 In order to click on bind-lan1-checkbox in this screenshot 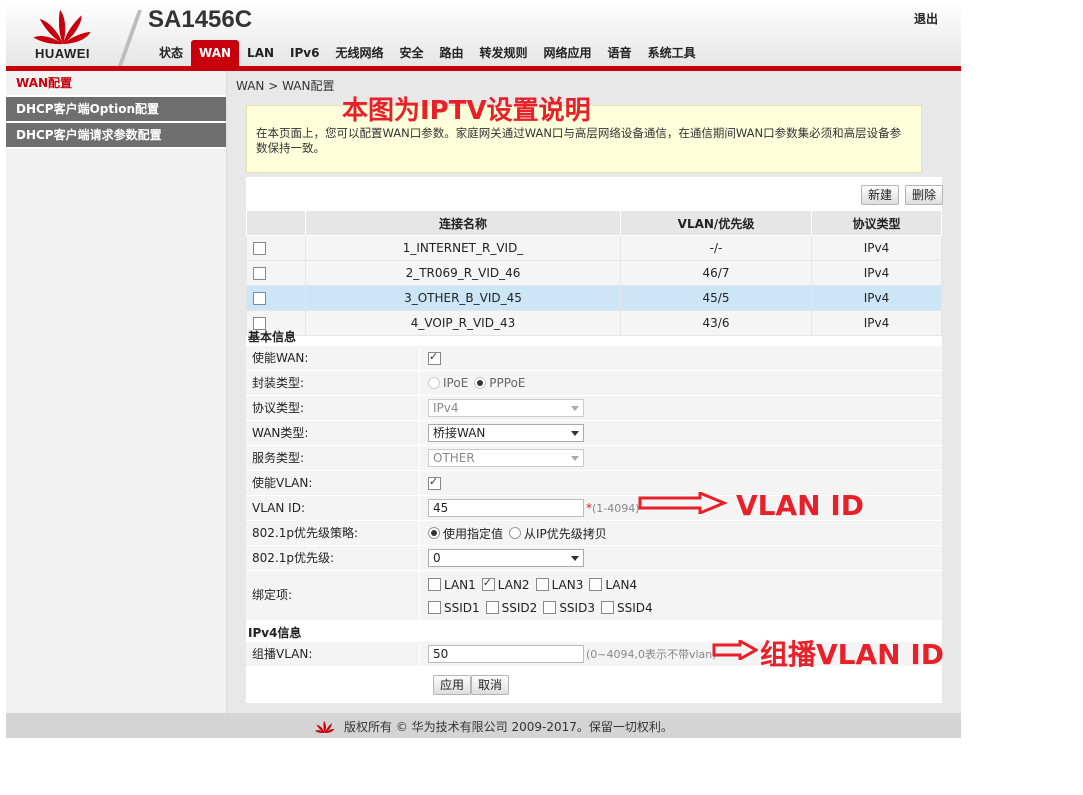, I will do `click(434, 584)`.